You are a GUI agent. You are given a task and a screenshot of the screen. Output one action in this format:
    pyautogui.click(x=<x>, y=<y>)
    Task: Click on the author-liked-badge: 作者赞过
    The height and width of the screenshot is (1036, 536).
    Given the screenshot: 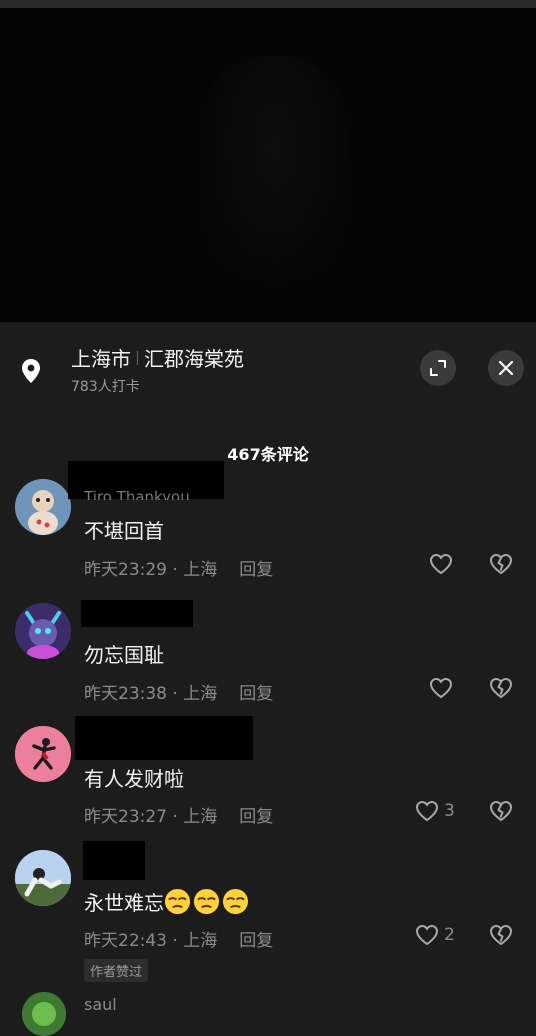 What is the action you would take?
    pyautogui.click(x=116, y=970)
    